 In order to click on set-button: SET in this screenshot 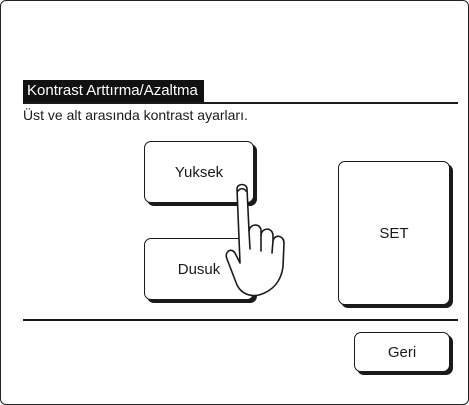, I will do `click(394, 233)`.